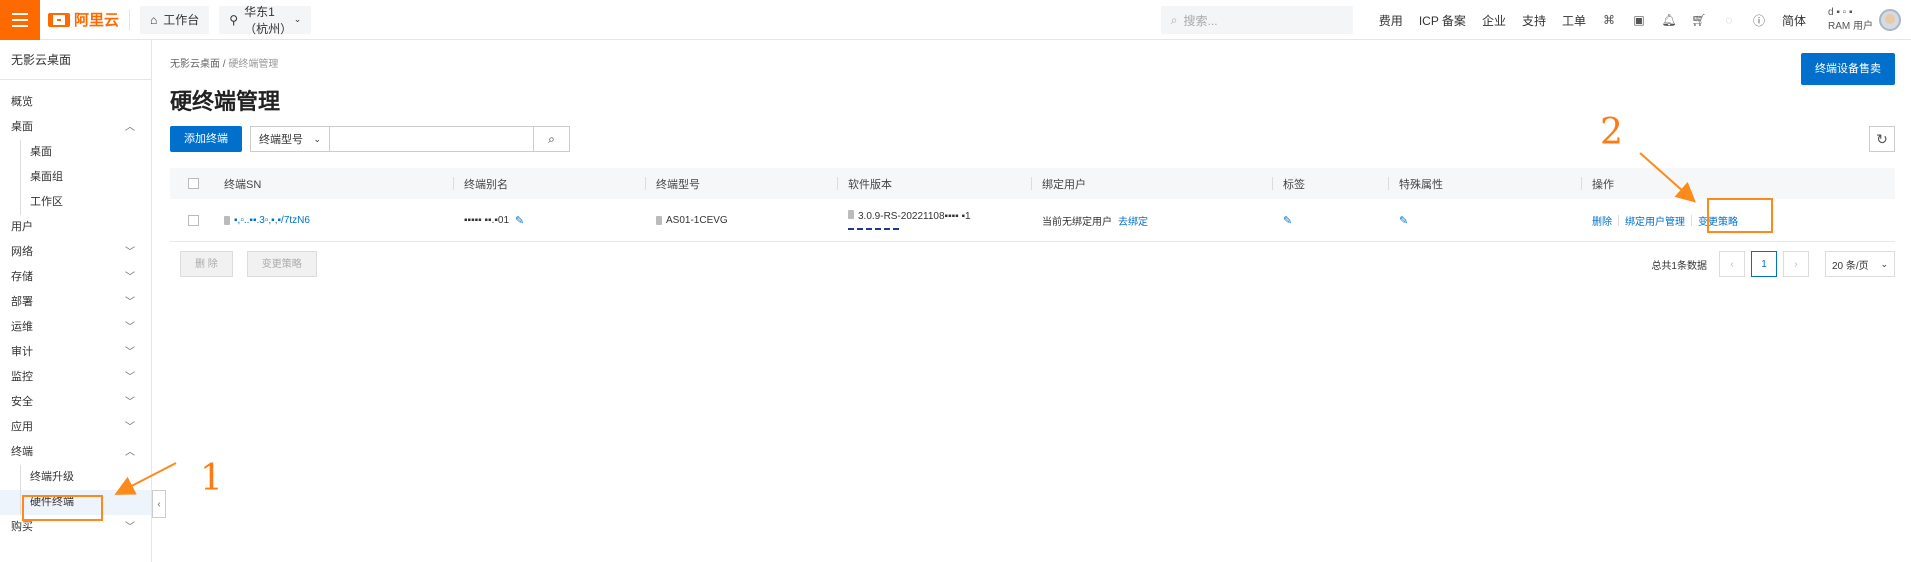  I want to click on nav-link-ticket: 工单, so click(1574, 20).